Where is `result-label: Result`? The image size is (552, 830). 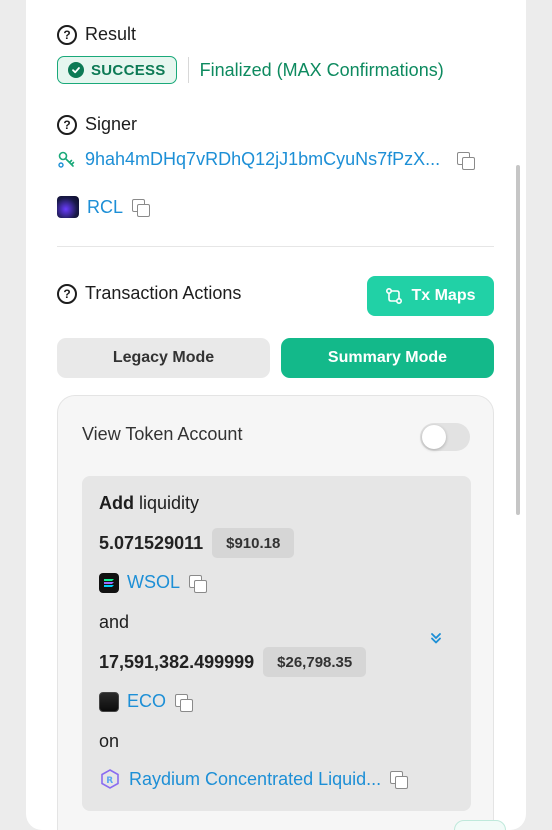
result-label: Result is located at coordinates (111, 34).